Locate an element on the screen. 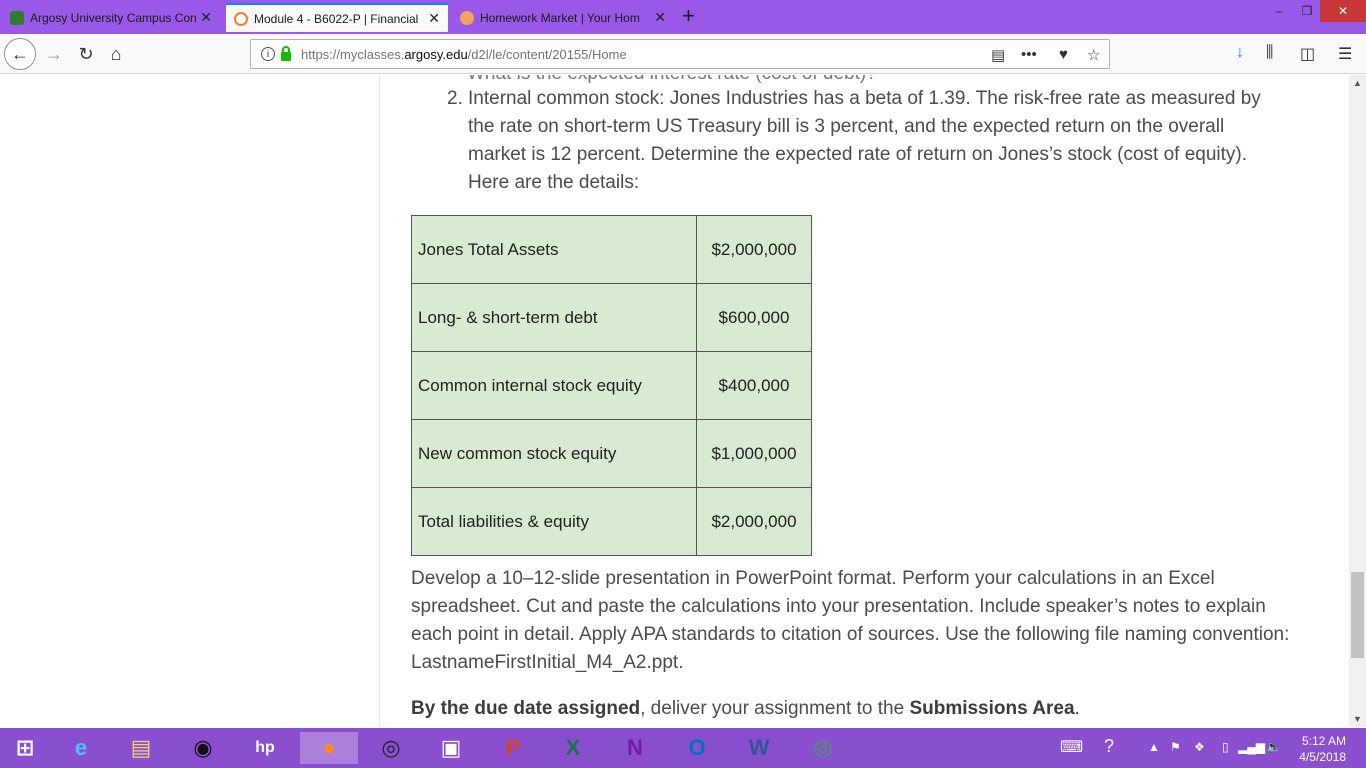  tab-title: Module 4 - B6022-P | Financial is located at coordinates (336, 18).